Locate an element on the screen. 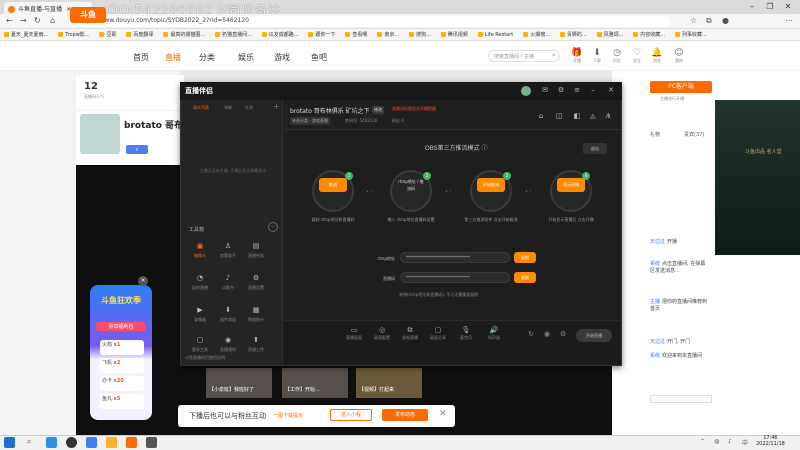 This screenshot has width=800, height=450. star-icon: ☆ is located at coordinates (693, 20).